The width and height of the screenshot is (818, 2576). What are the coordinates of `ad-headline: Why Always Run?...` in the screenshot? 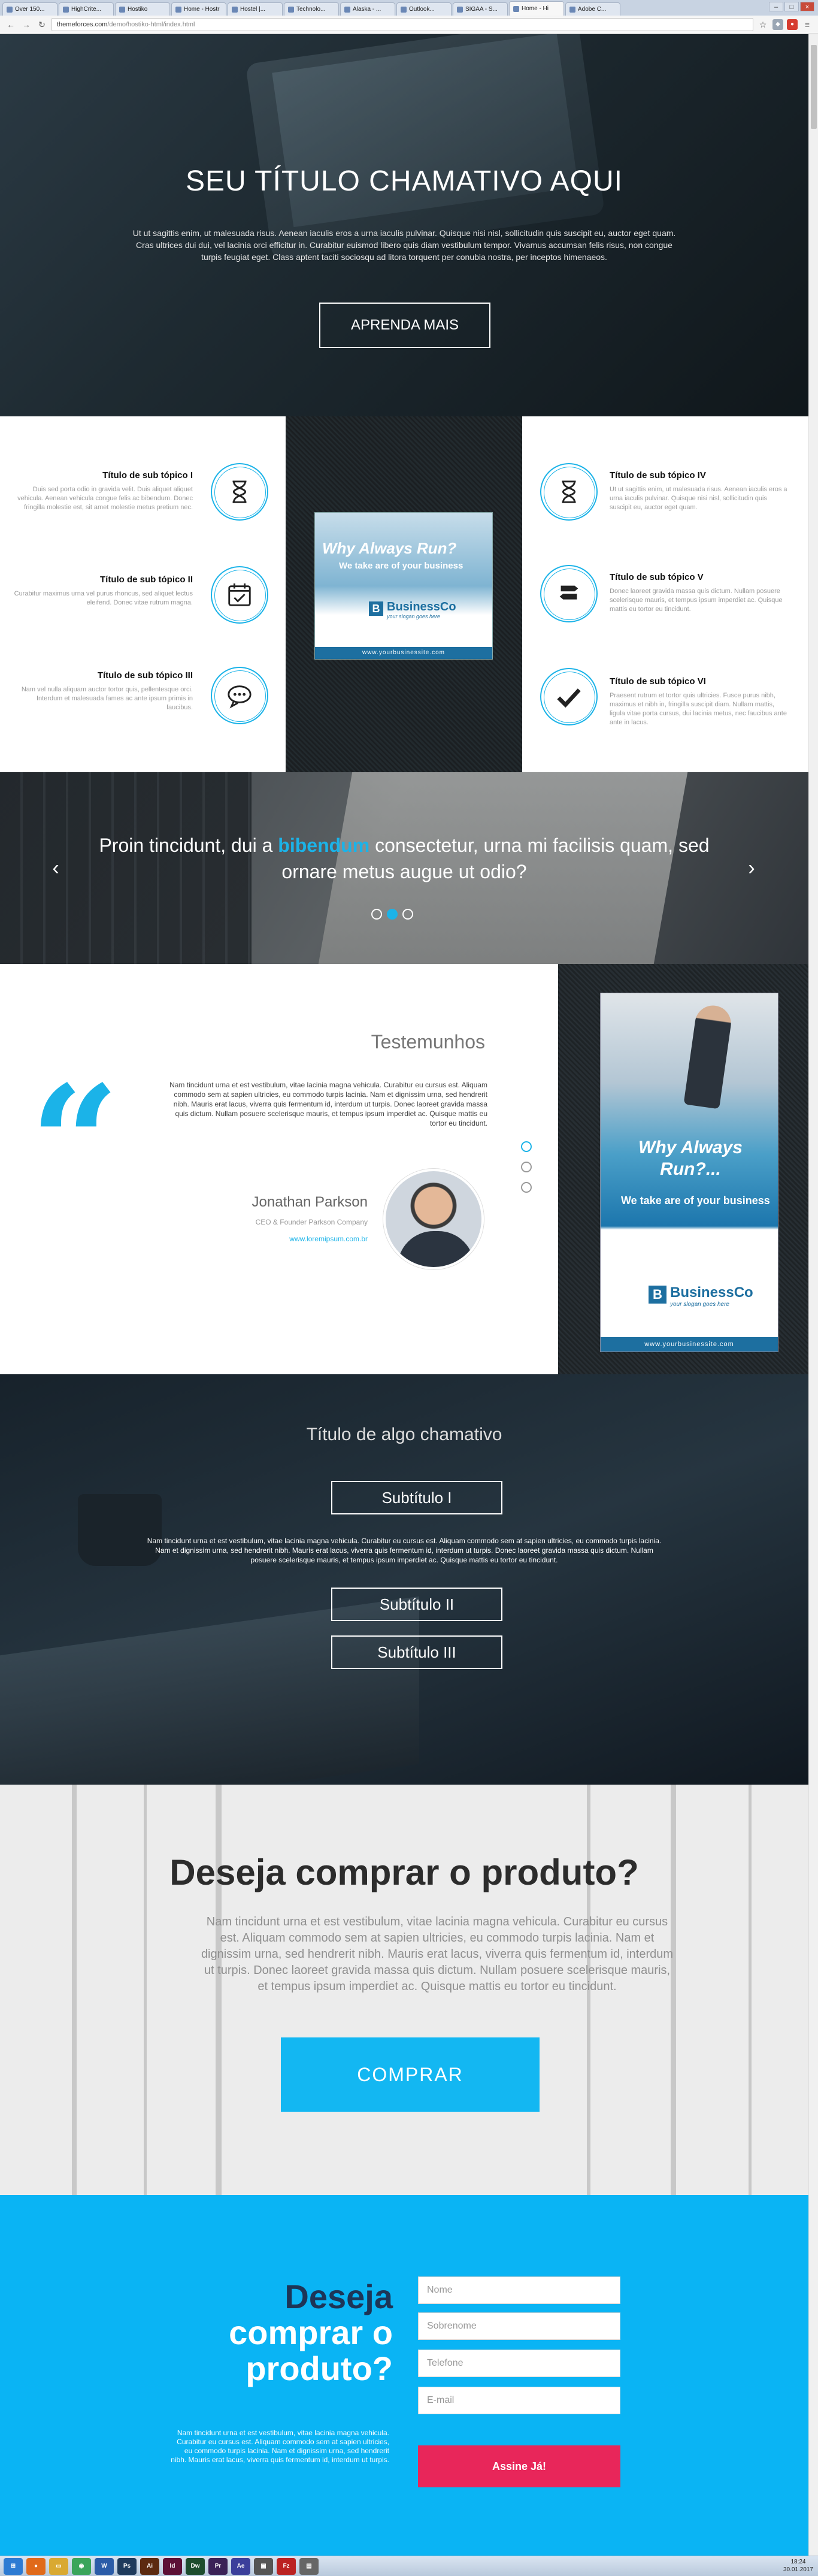 It's located at (690, 1158).